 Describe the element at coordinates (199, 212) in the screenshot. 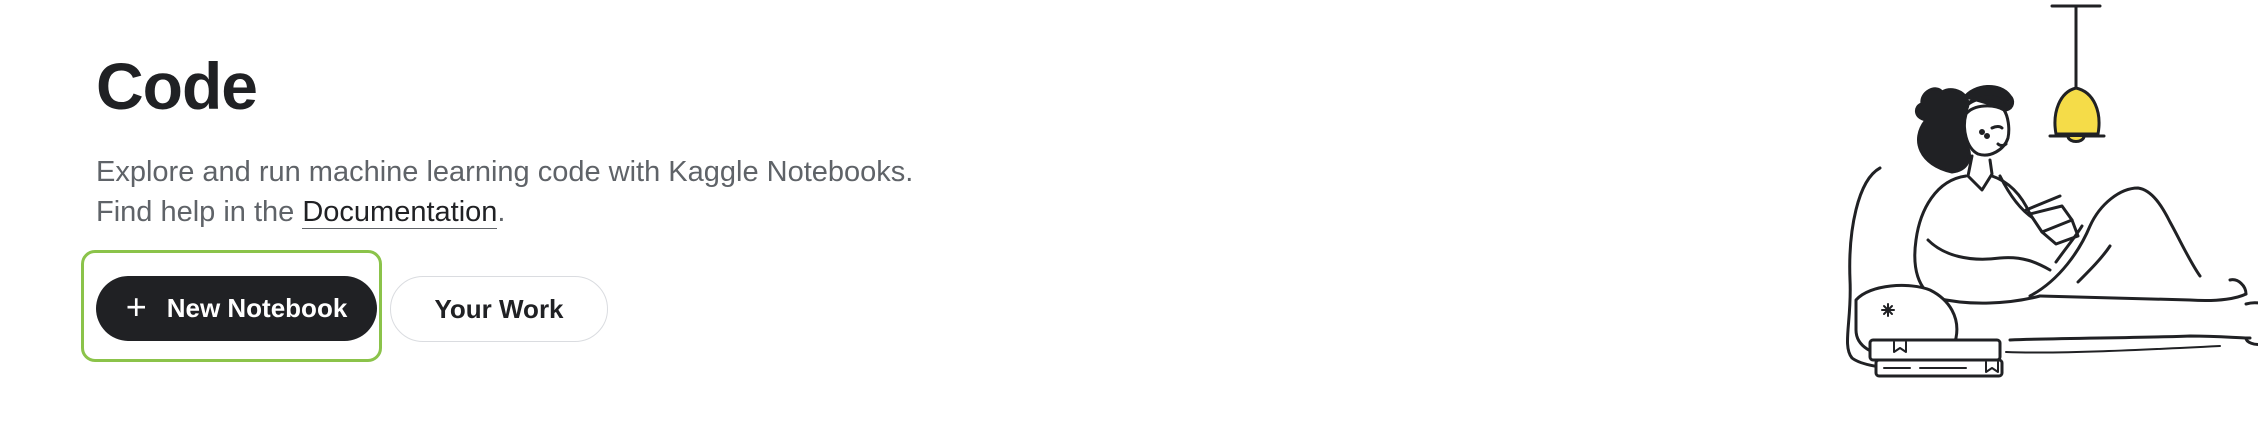

I see `description-line-2-prefix: Find help in the` at that location.